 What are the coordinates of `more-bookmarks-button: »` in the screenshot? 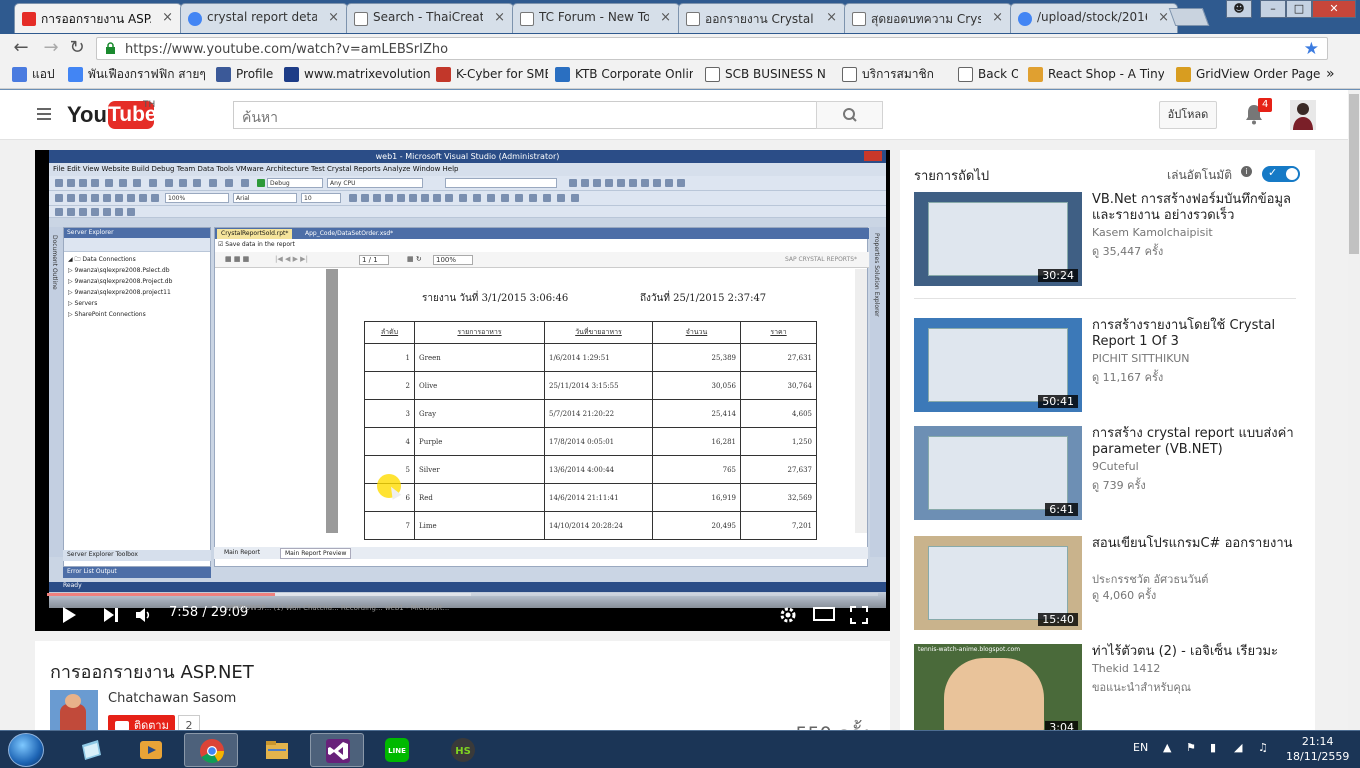 It's located at (1330, 76).